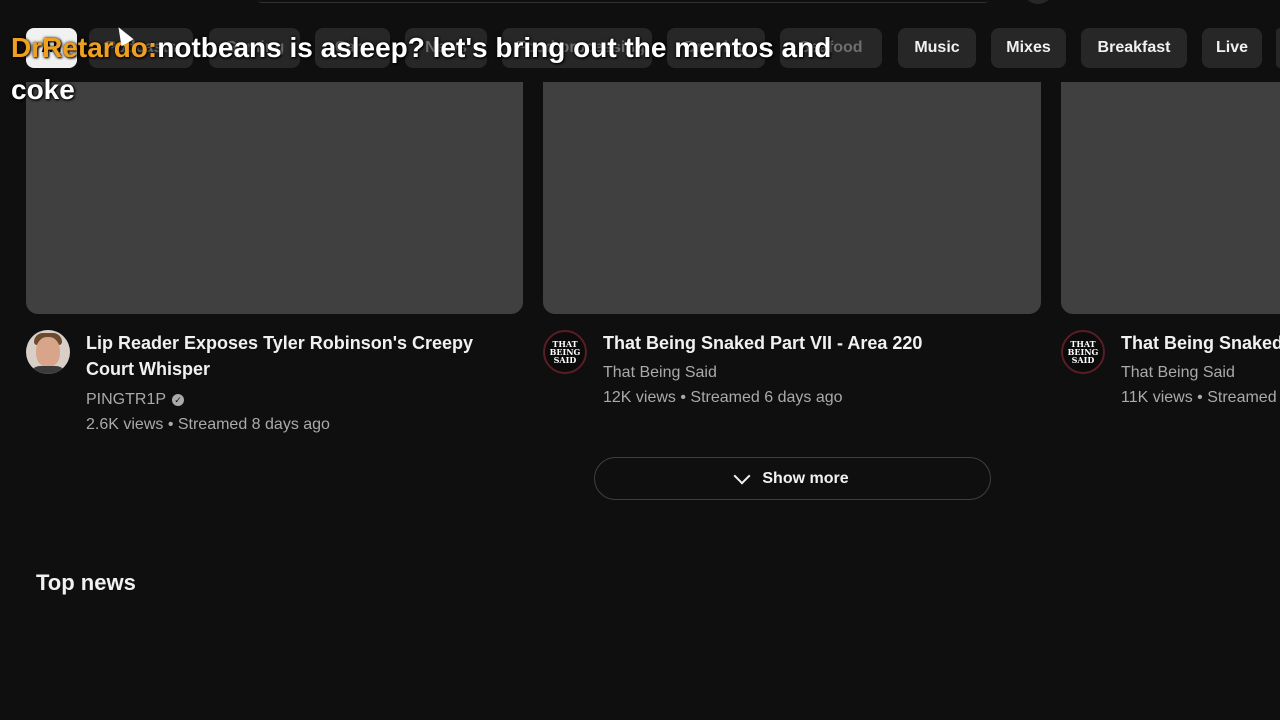 The height and width of the screenshot is (720, 1280). I want to click on verified-check-icon: ✓, so click(178, 399).